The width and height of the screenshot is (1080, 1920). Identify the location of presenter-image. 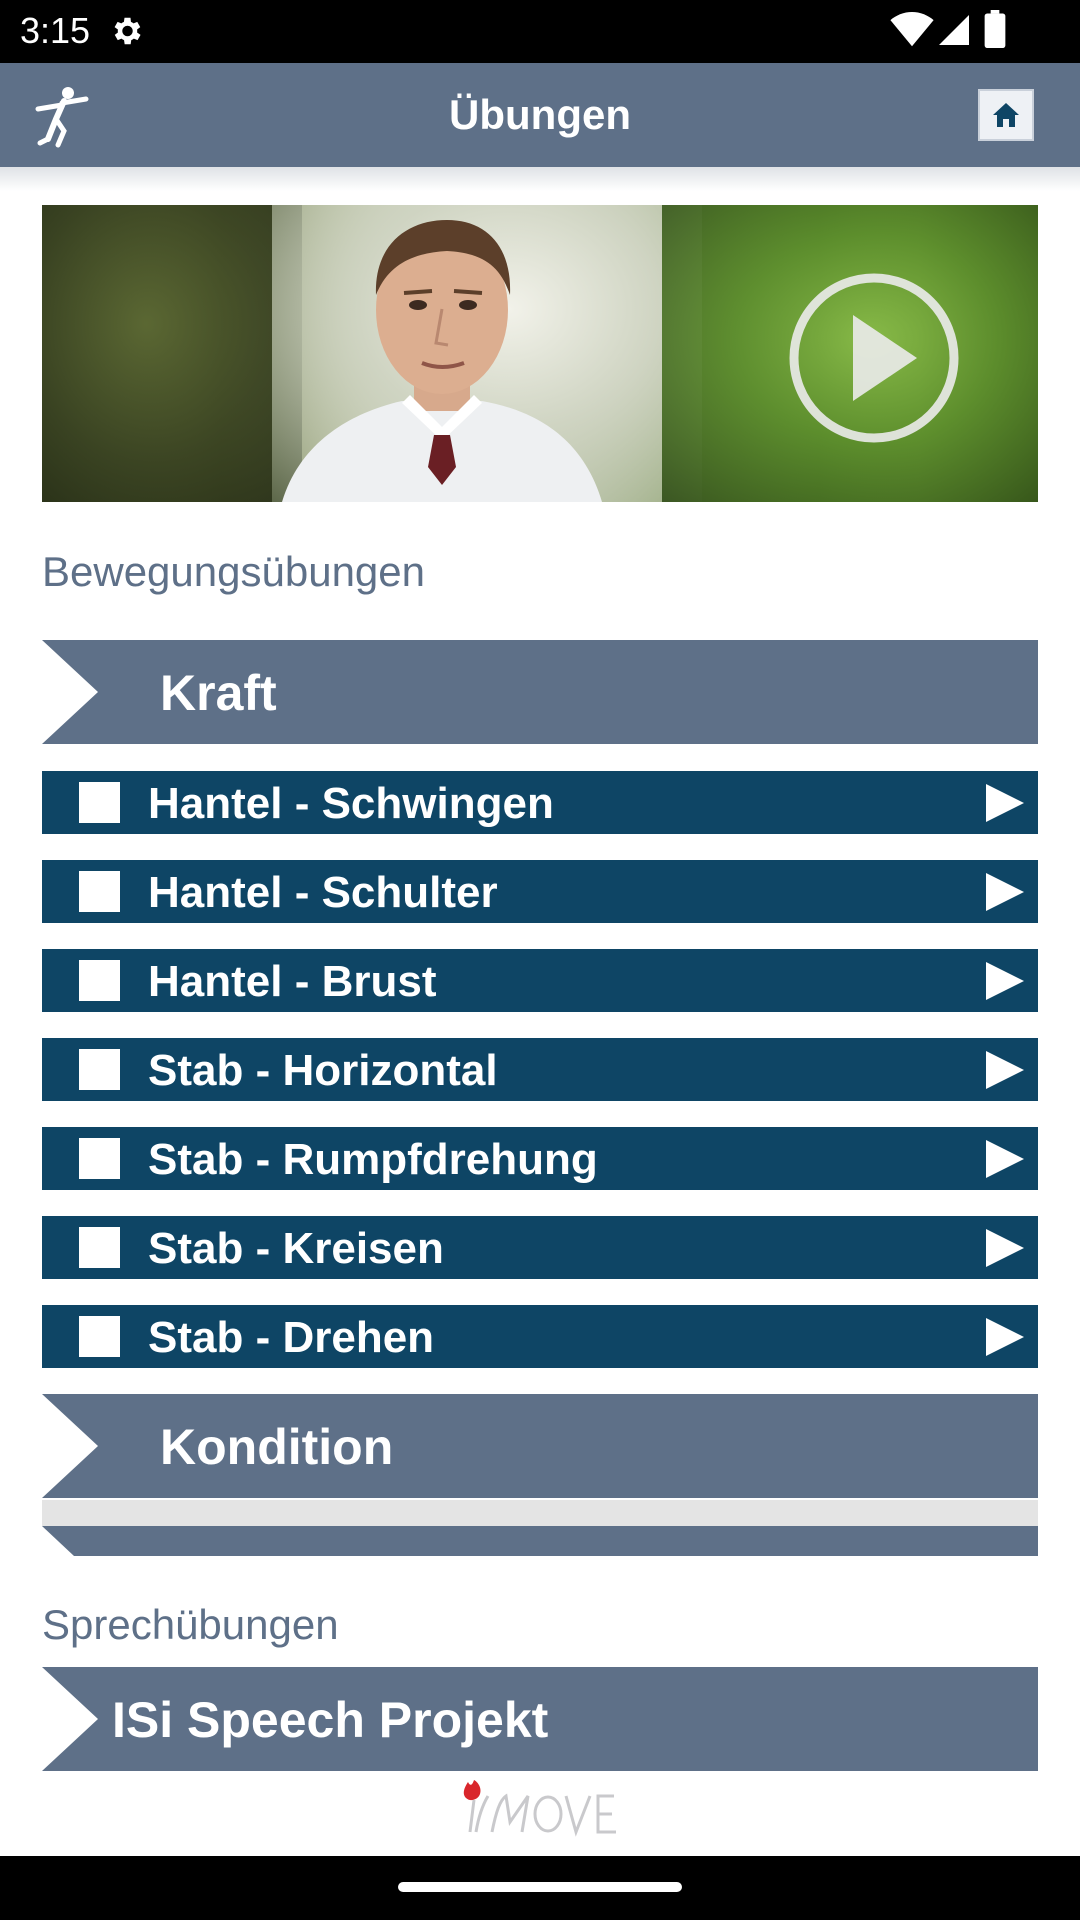
(442, 361).